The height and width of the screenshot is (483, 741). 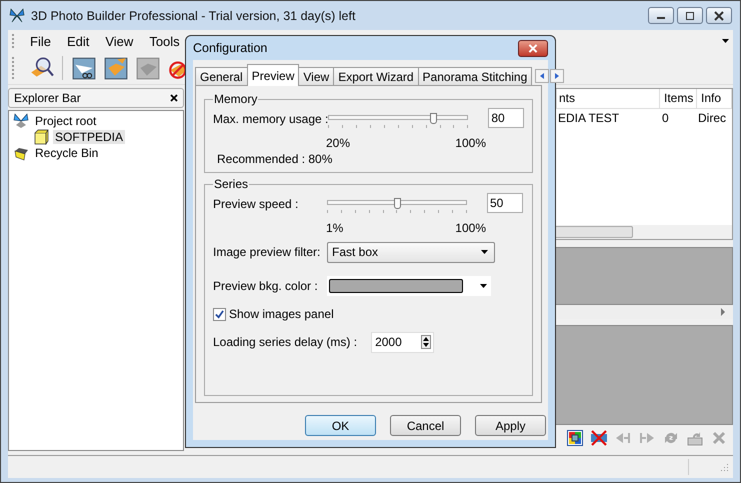 What do you see at coordinates (647, 438) in the screenshot?
I see `last-icon` at bounding box center [647, 438].